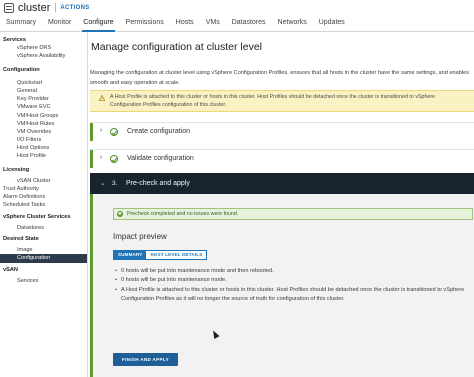 Image resolution: width=474 pixels, height=377 pixels. I want to click on actions-menu-button: ACTIONS, so click(74, 8).